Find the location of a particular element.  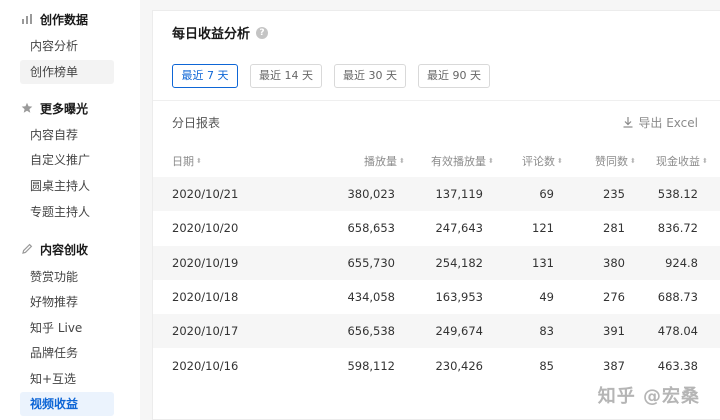

cell-date: 2020/10/16 is located at coordinates (205, 366).